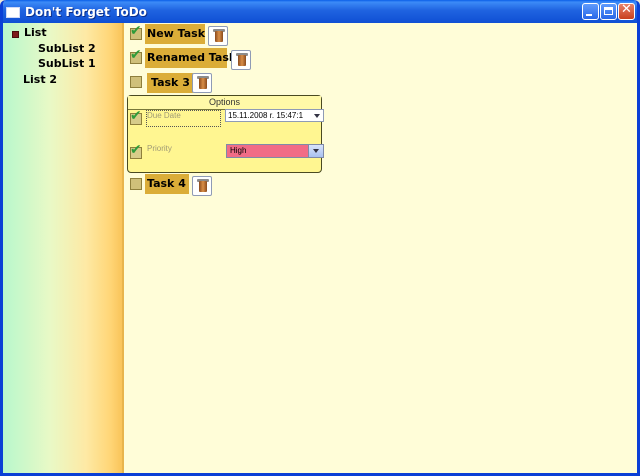  I want to click on close-button: ✕, so click(626, 11).